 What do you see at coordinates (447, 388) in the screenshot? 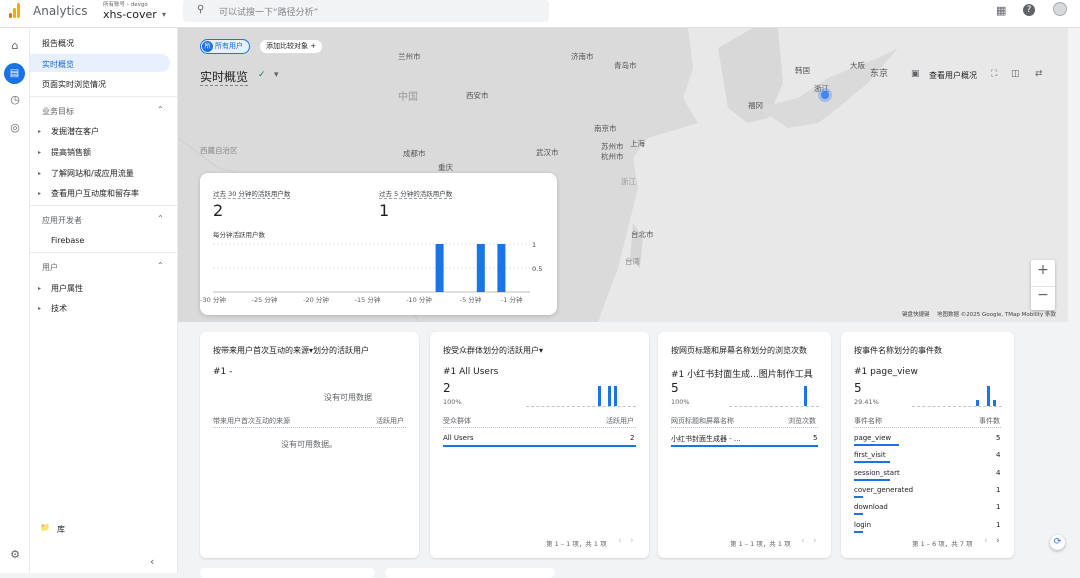
I see `top-value: 2` at bounding box center [447, 388].